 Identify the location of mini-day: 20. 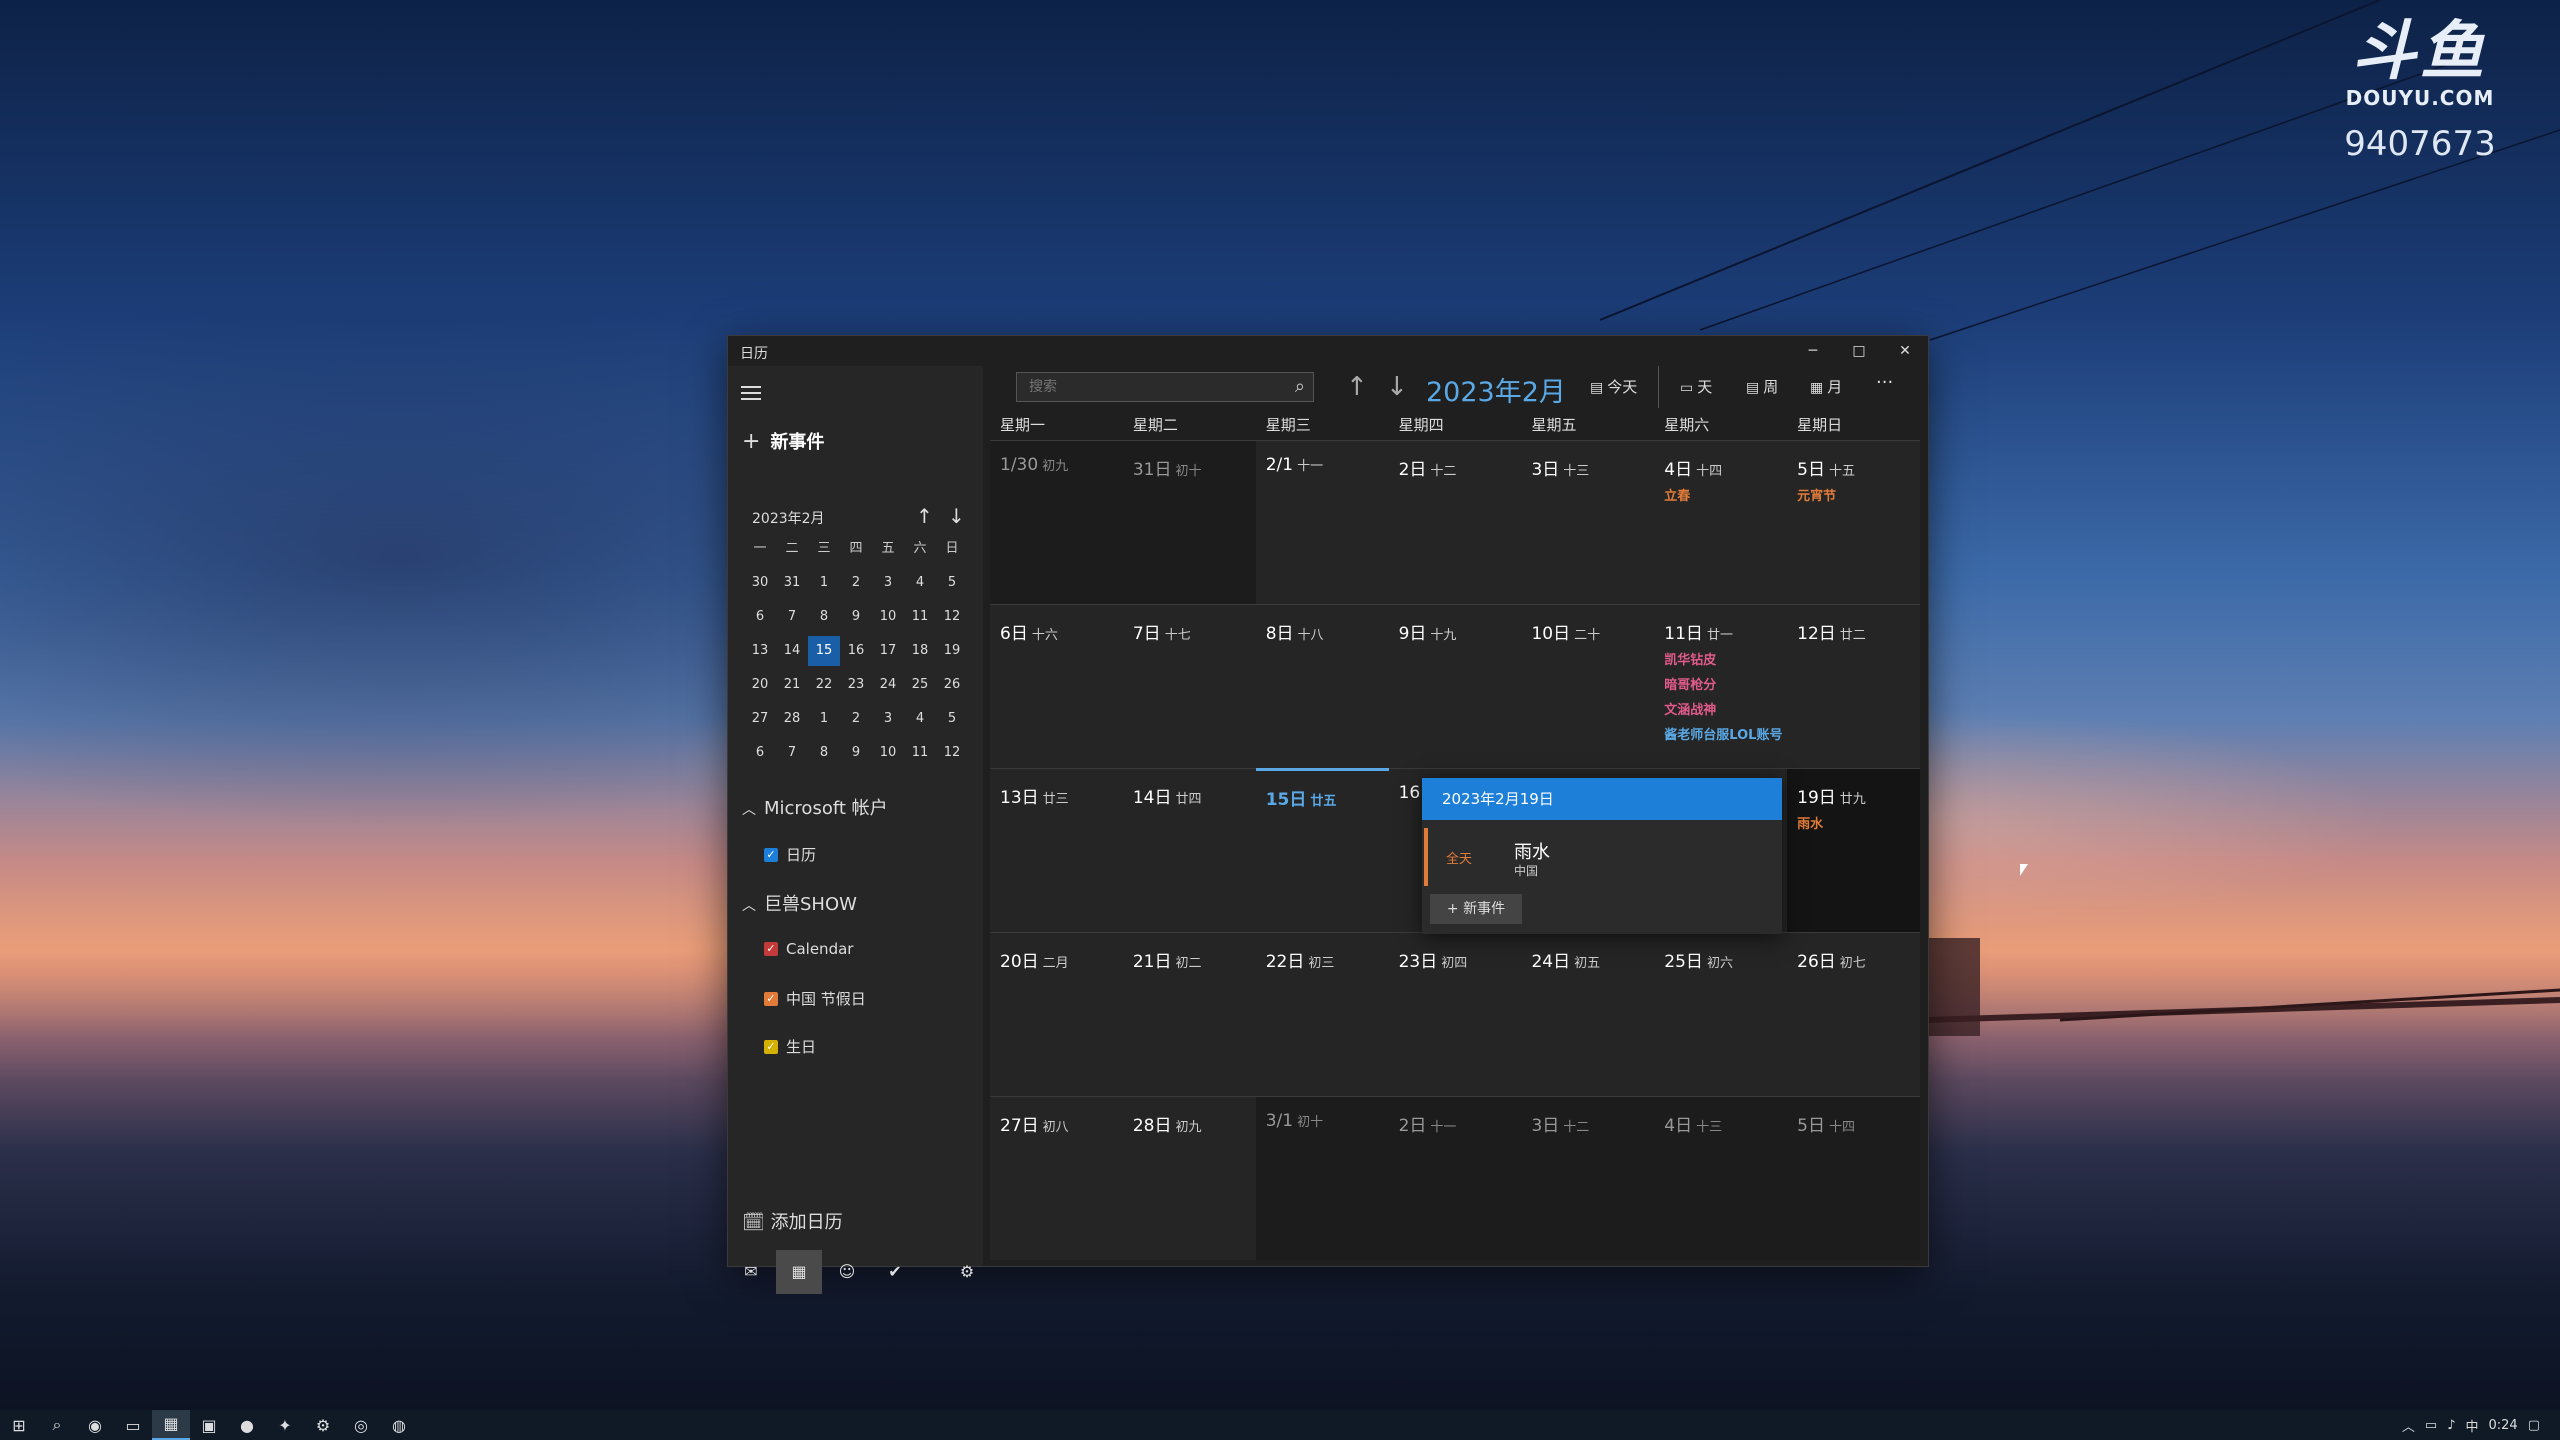
(760, 685).